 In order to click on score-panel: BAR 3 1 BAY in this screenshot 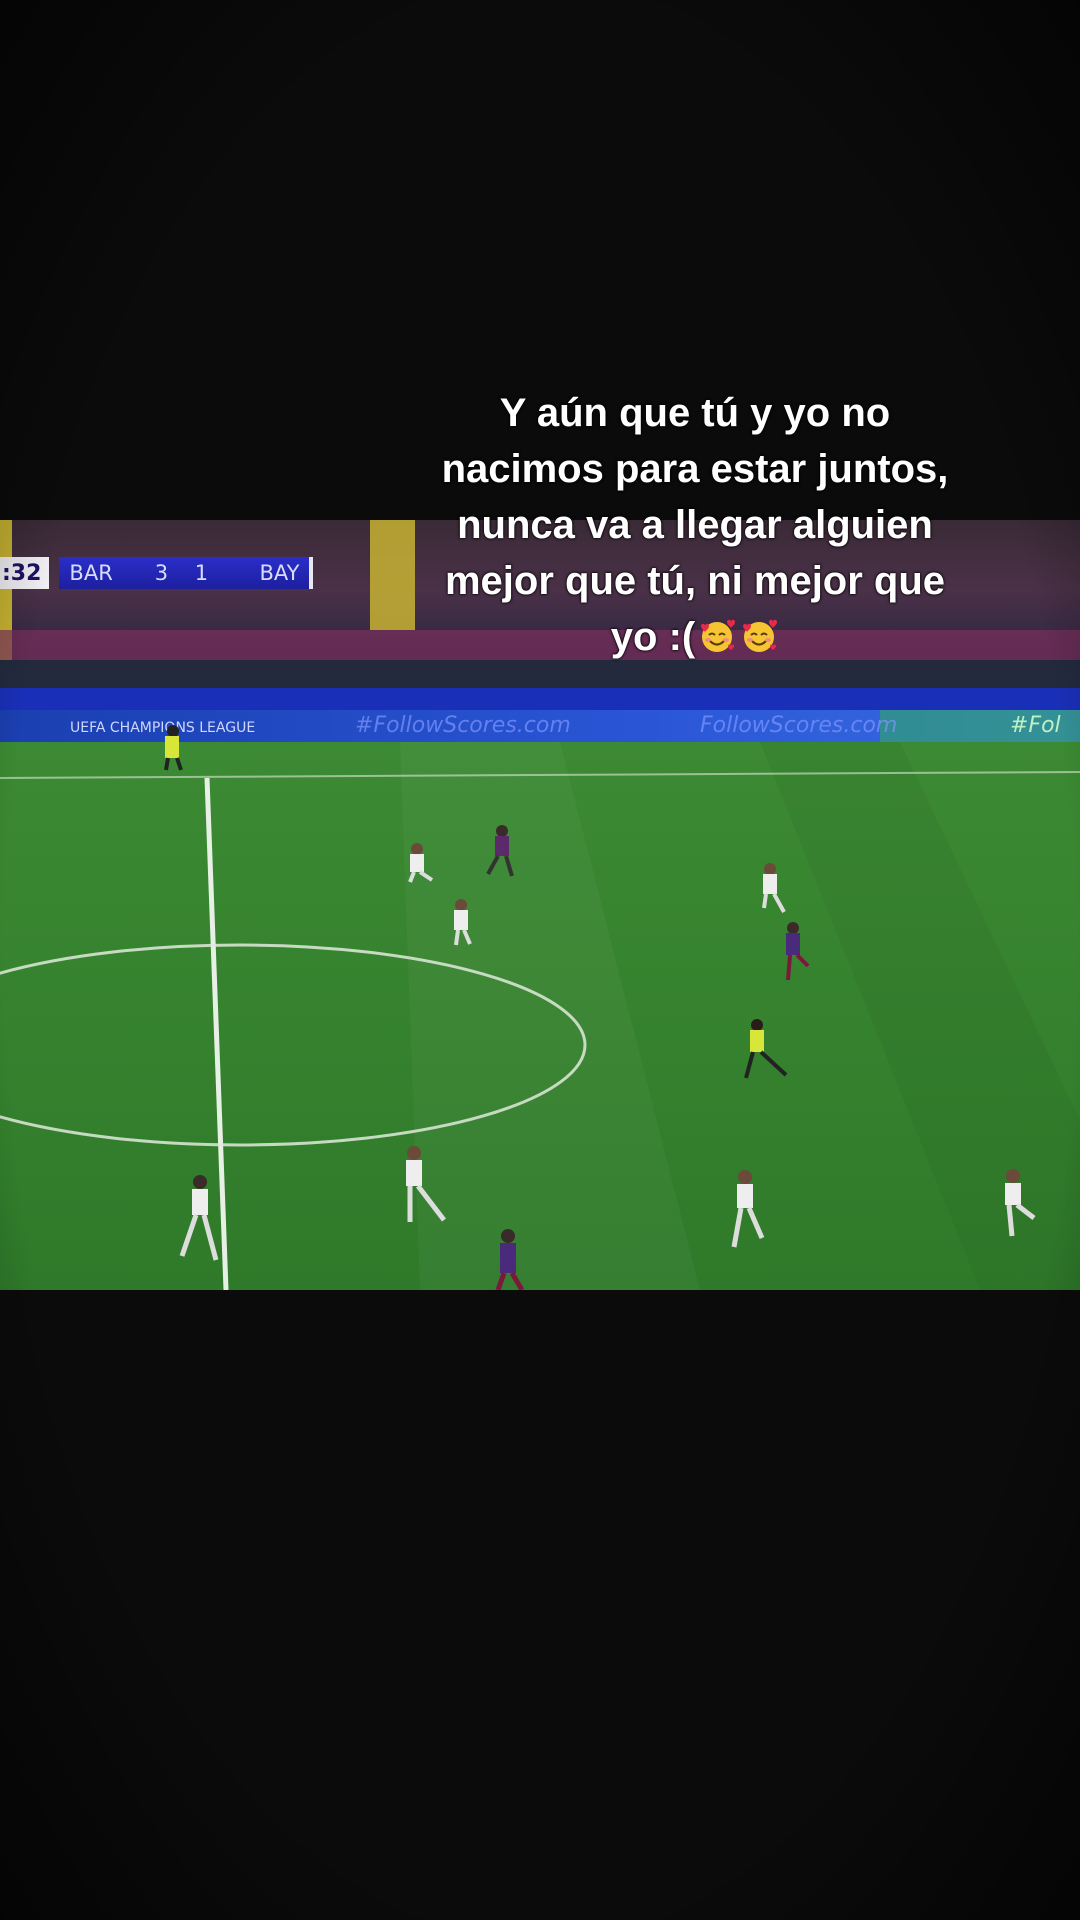, I will do `click(186, 573)`.